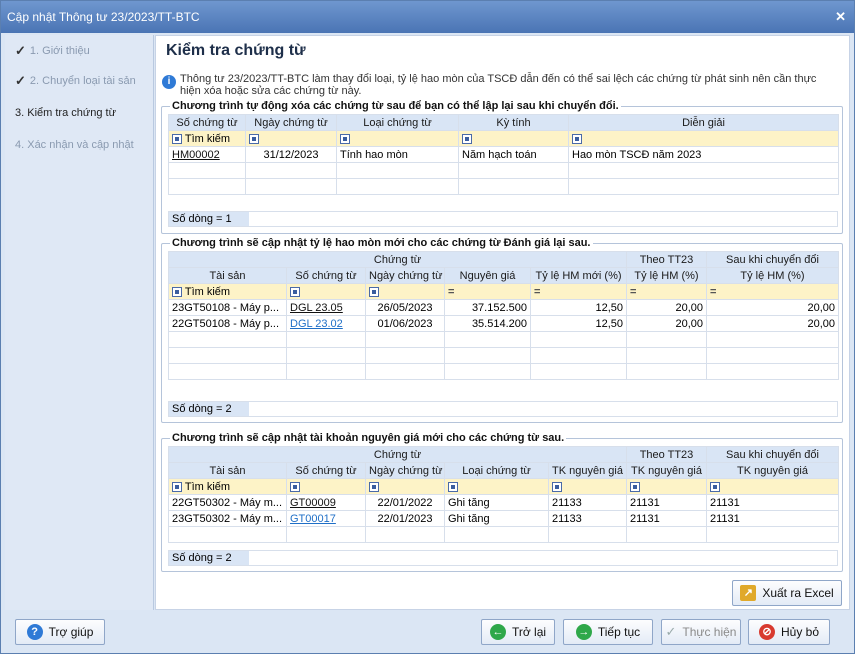 This screenshot has height=654, width=855. Describe the element at coordinates (20, 50) in the screenshot. I see `check-icon: ✓` at that location.